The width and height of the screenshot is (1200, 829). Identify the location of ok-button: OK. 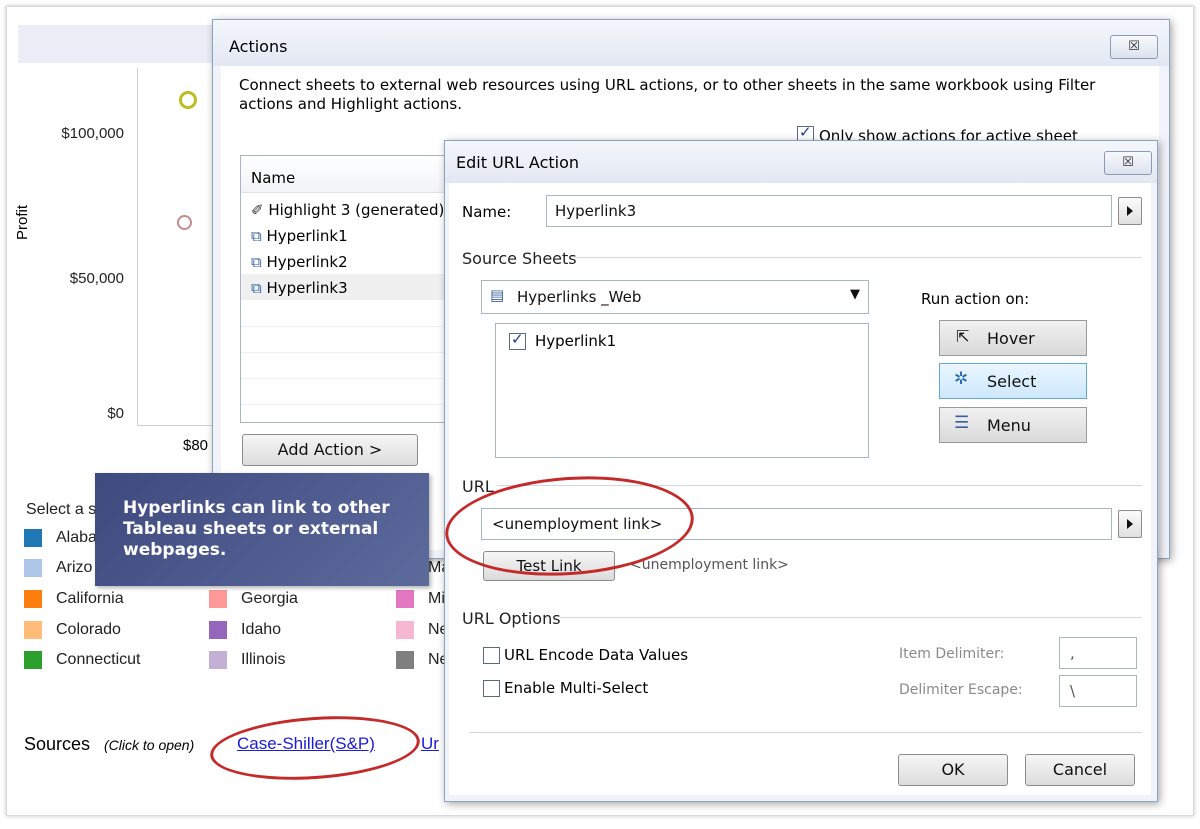
(953, 770).